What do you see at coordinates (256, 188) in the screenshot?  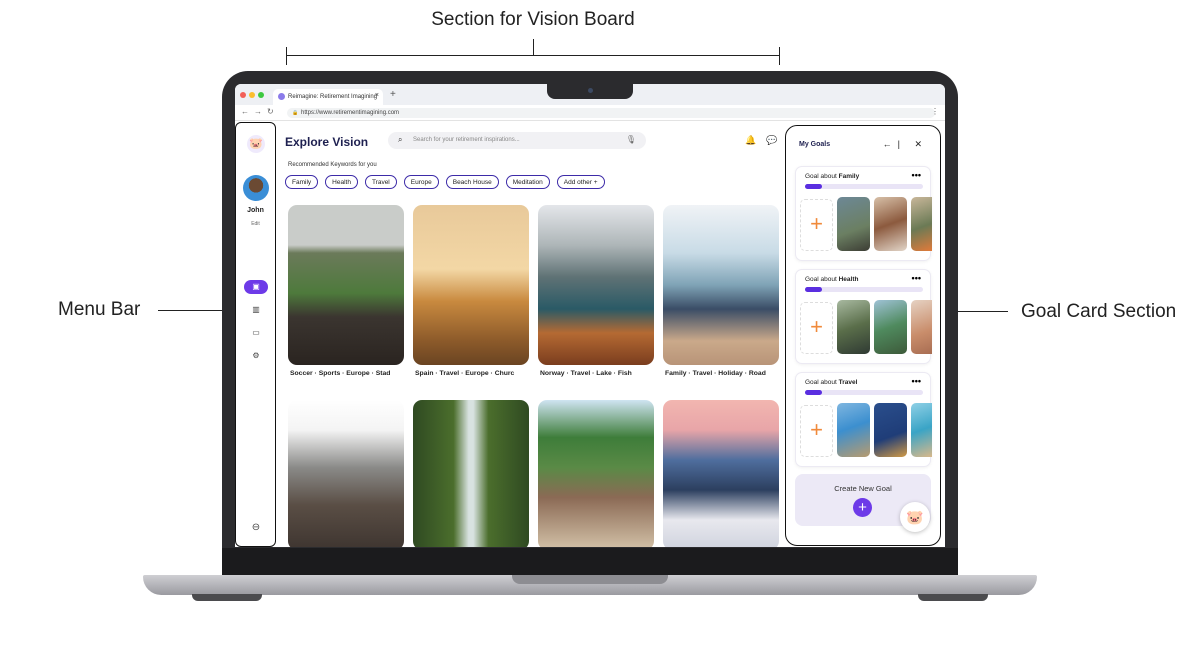 I see `avatar` at bounding box center [256, 188].